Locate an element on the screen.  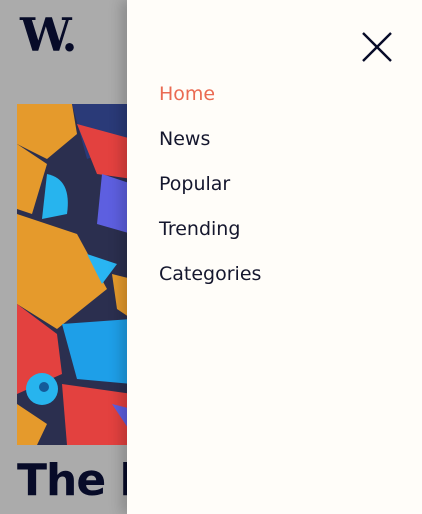
site-logo: W. is located at coordinates (48, 35).